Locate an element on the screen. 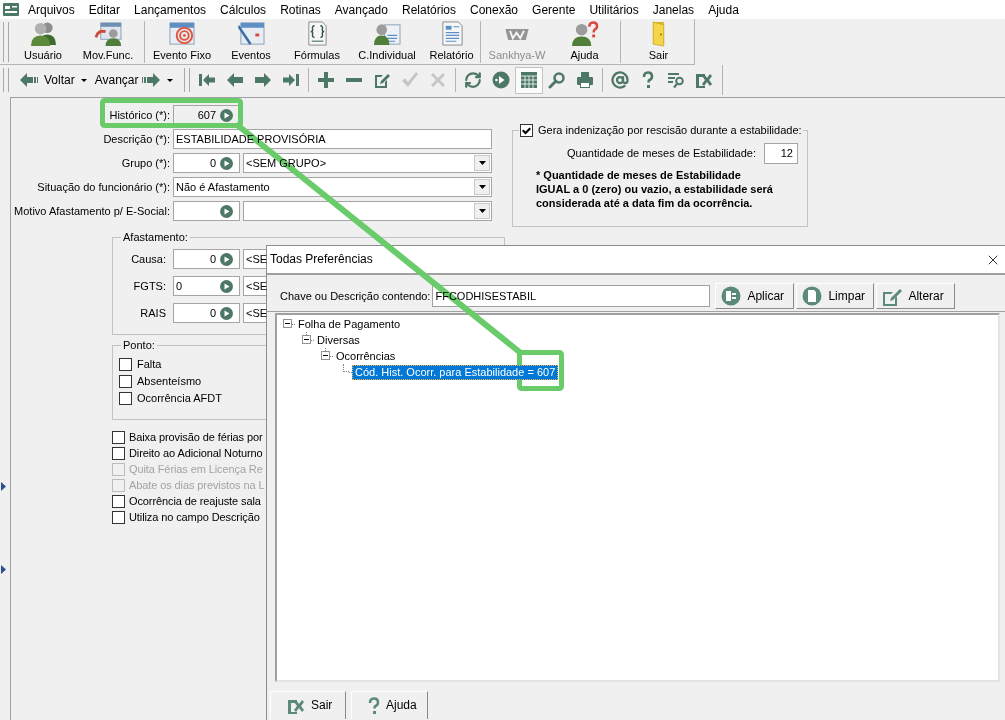 This screenshot has height=720, width=1005. circular-arrows-icon is located at coordinates (472, 80).